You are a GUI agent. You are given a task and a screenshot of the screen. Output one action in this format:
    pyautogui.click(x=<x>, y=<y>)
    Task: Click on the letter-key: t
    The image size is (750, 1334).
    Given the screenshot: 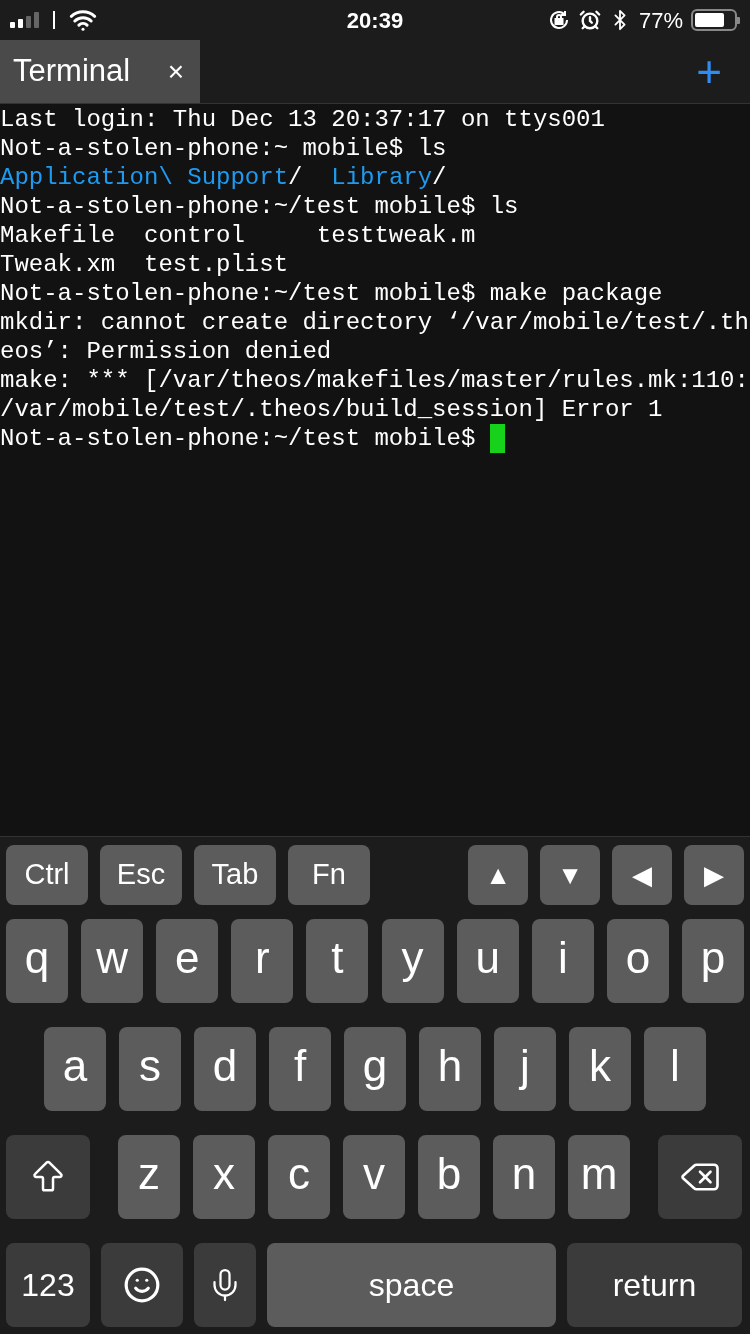 What is the action you would take?
    pyautogui.click(x=337, y=961)
    